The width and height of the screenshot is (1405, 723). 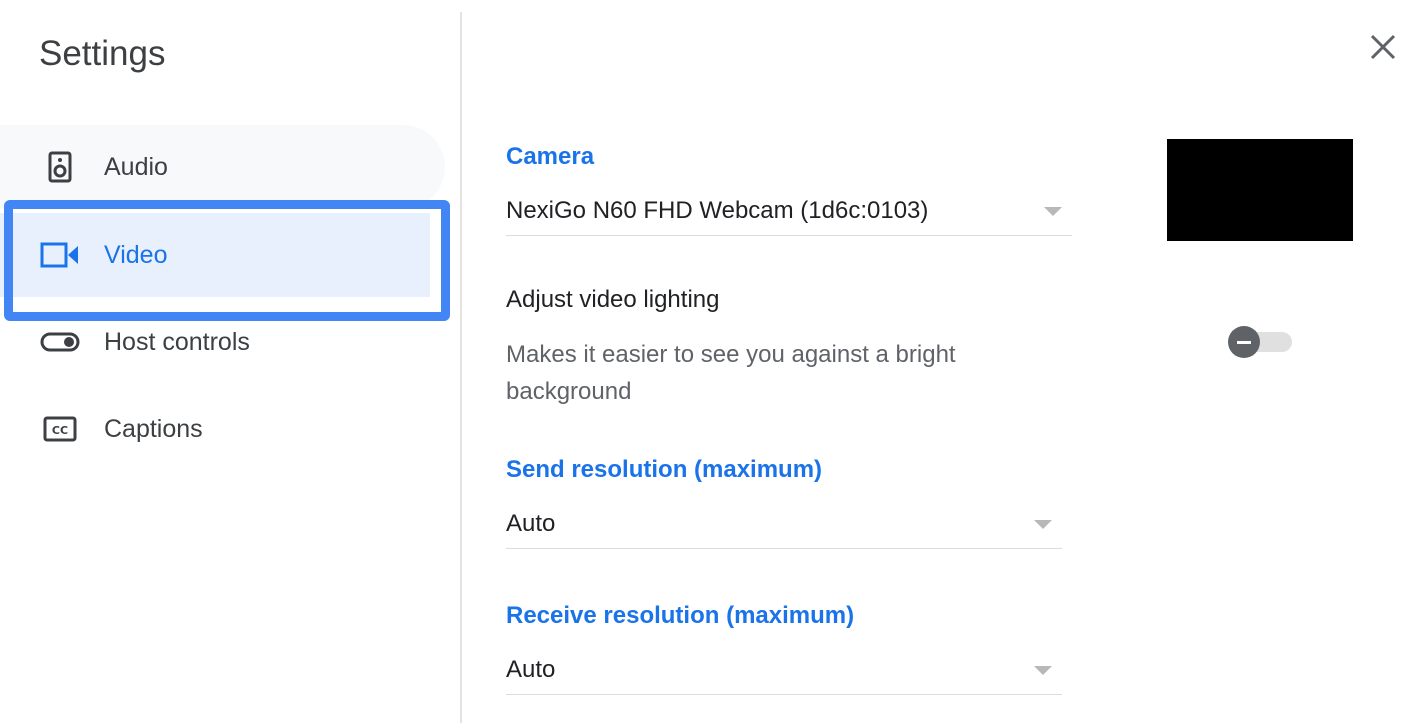 What do you see at coordinates (664, 469) in the screenshot?
I see `send-resolution-label: Send resolution (maximum)` at bounding box center [664, 469].